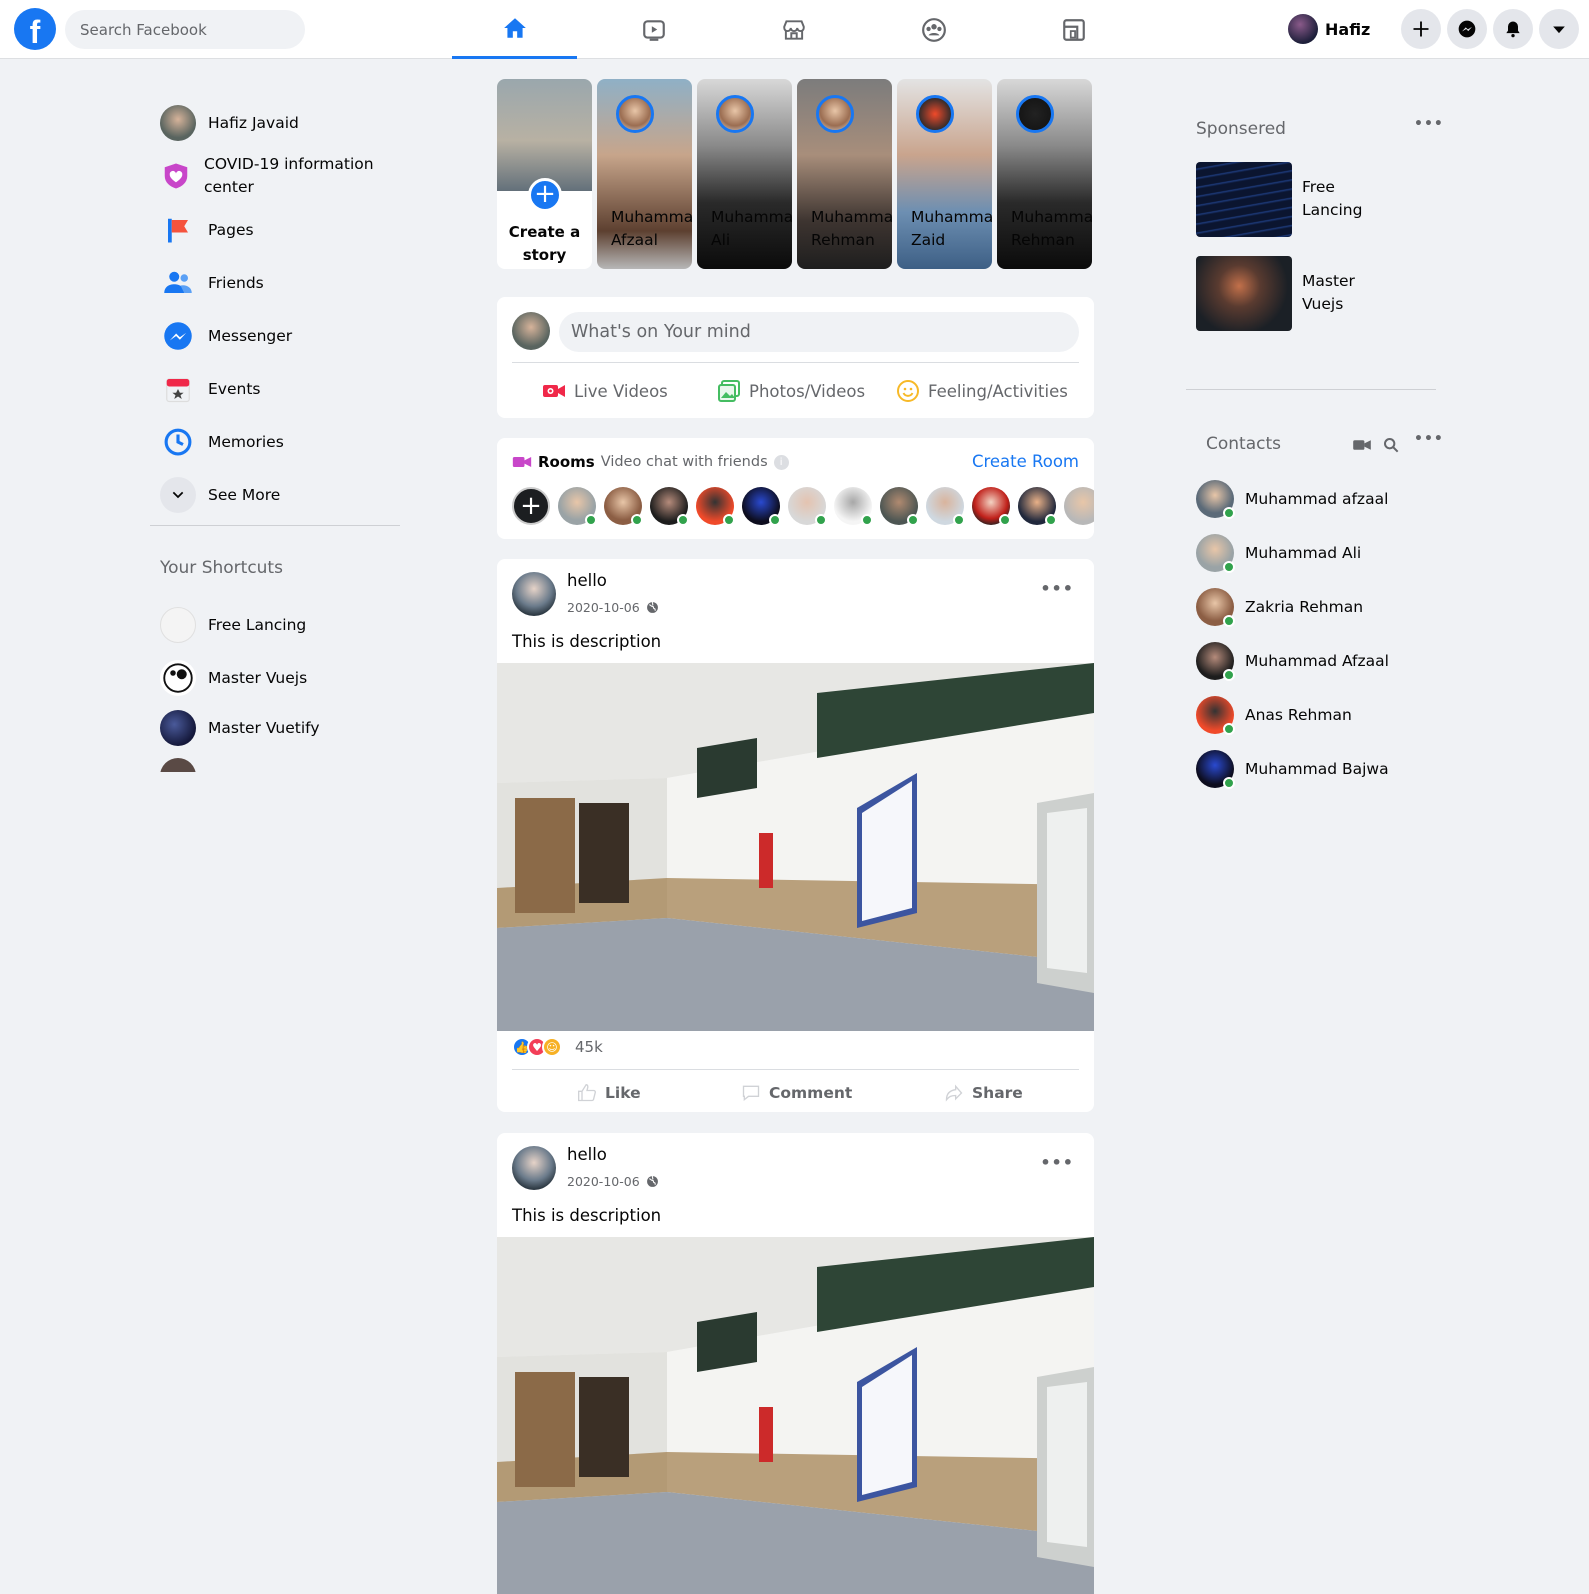  I want to click on shortcut-item: Master Vuejs, so click(275, 677).